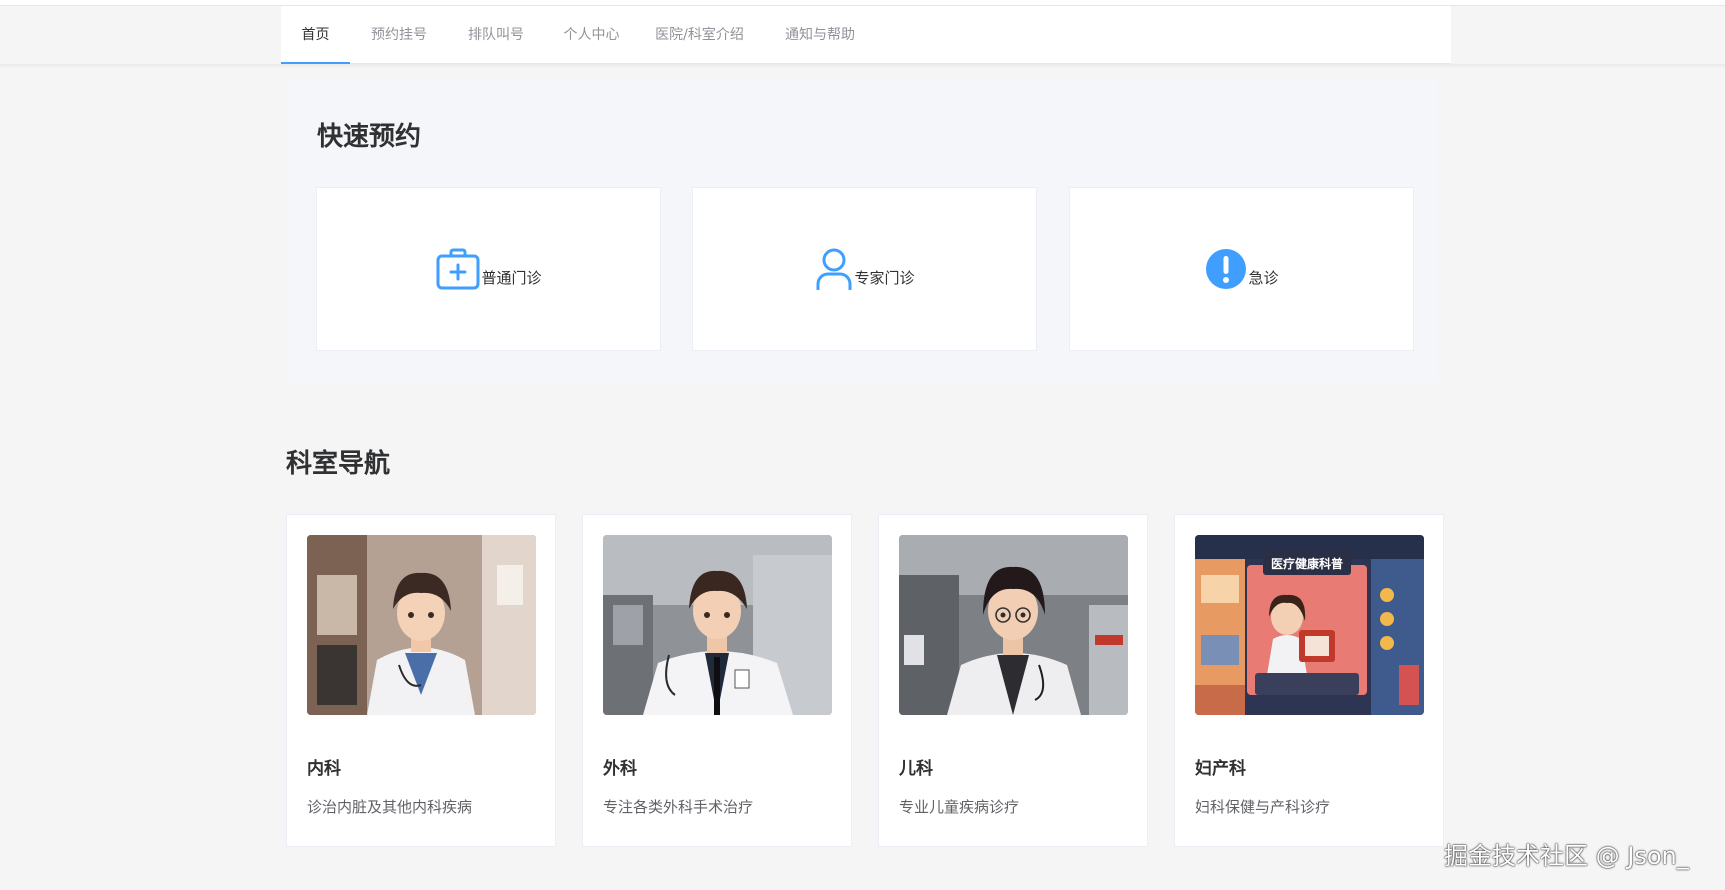  Describe the element at coordinates (717, 625) in the screenshot. I see `department-image-surgery` at that location.